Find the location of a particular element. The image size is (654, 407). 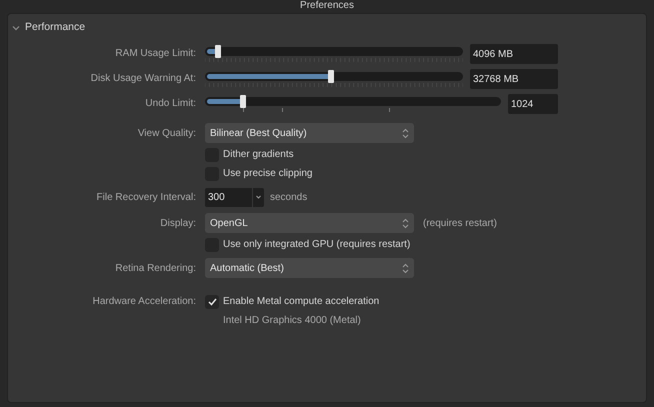

field-label: Display: is located at coordinates (178, 223).